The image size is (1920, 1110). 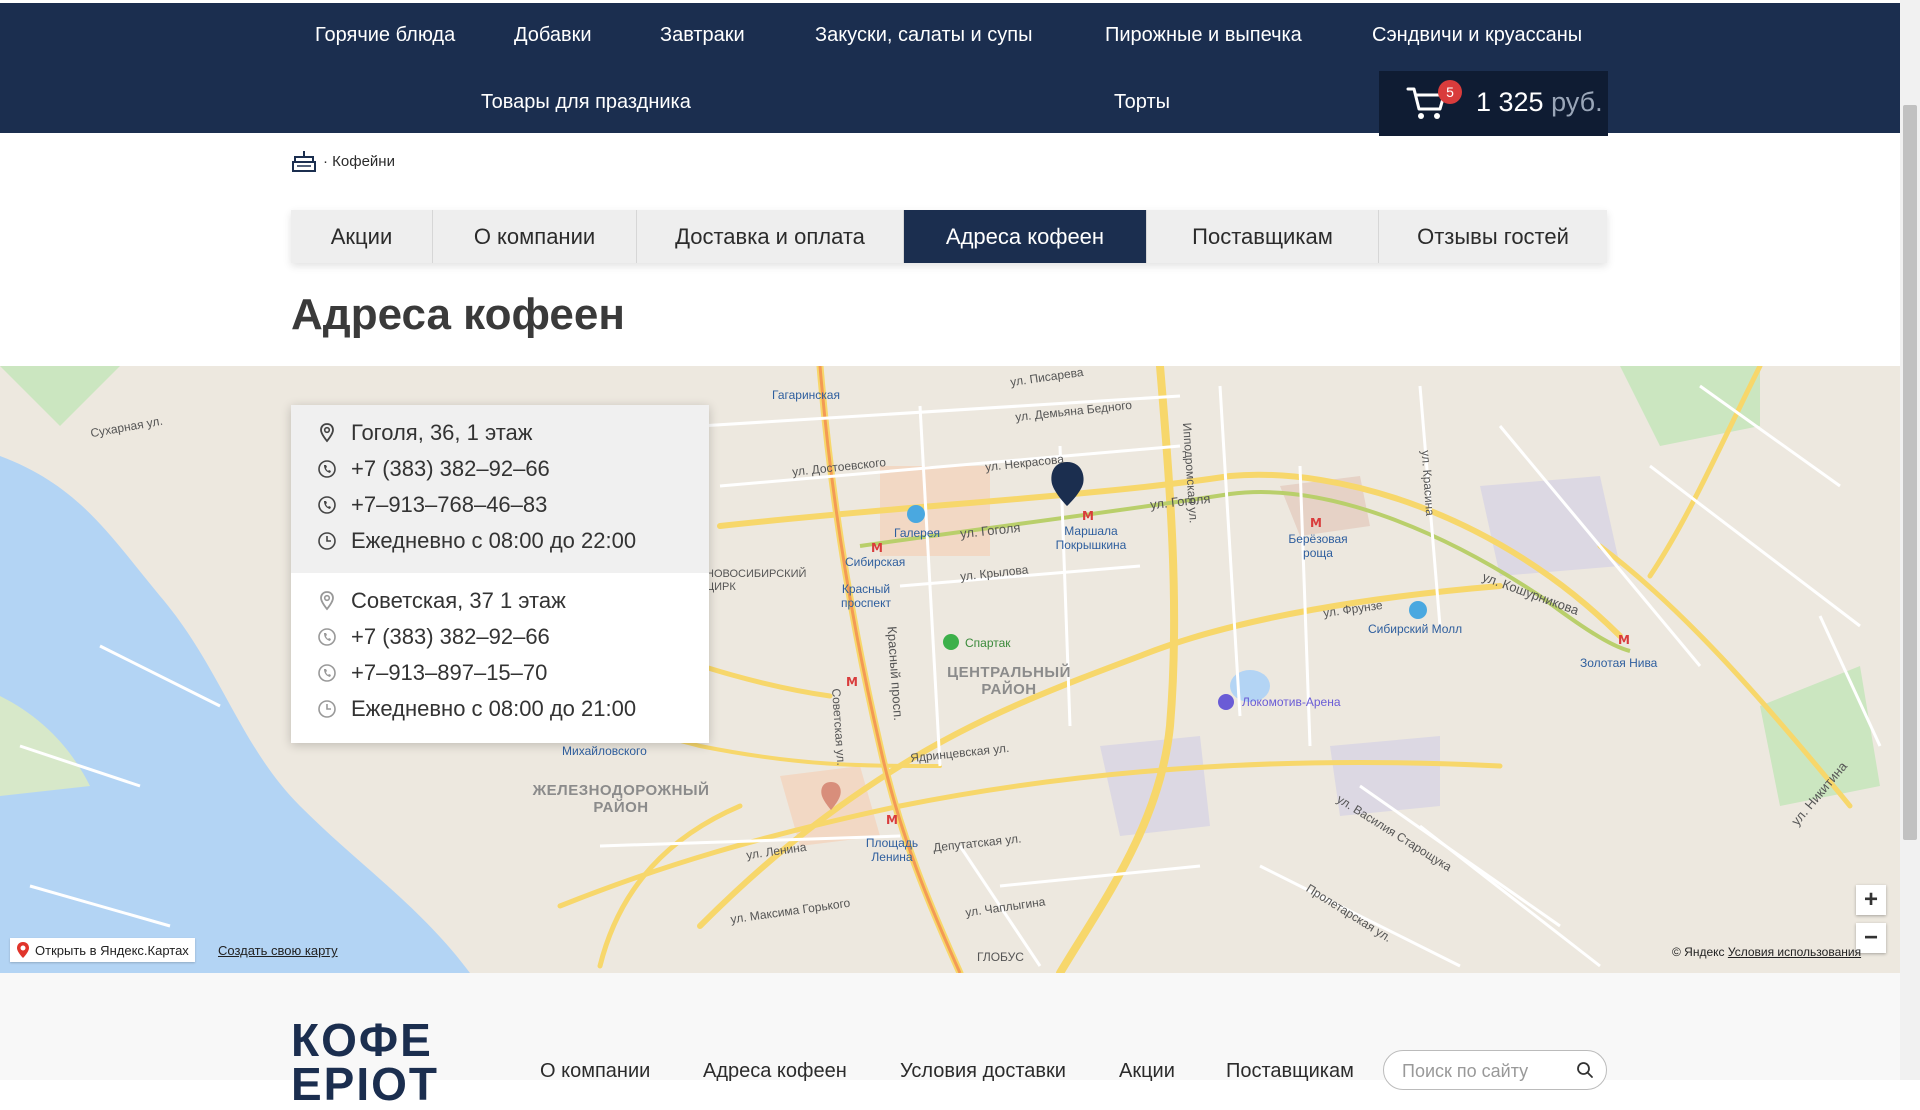 I want to click on cart-total-amount: 1 325, so click(x=1510, y=102).